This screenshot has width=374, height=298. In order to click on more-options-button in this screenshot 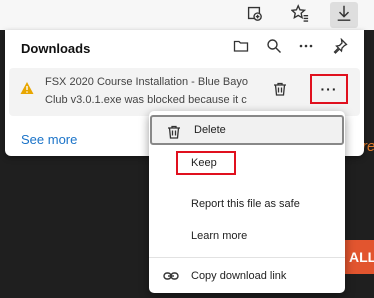, I will do `click(306, 48)`.